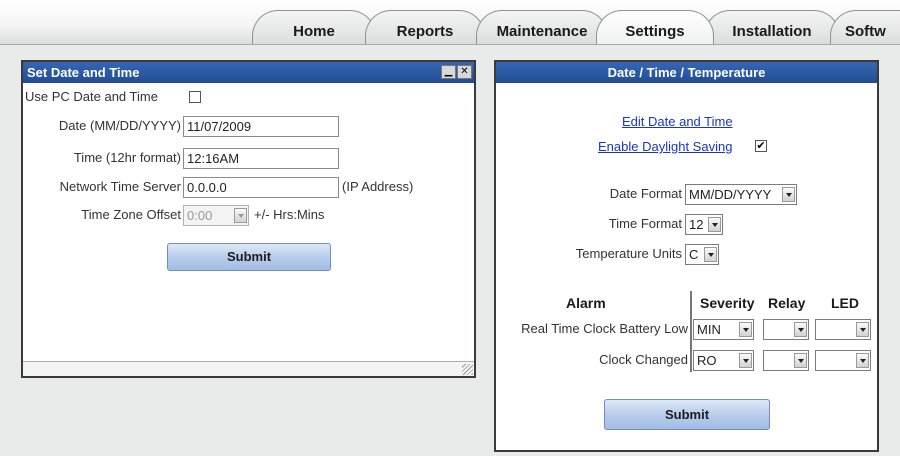 This screenshot has width=900, height=456. What do you see at coordinates (645, 193) in the screenshot?
I see `date-format-label: Date Format` at bounding box center [645, 193].